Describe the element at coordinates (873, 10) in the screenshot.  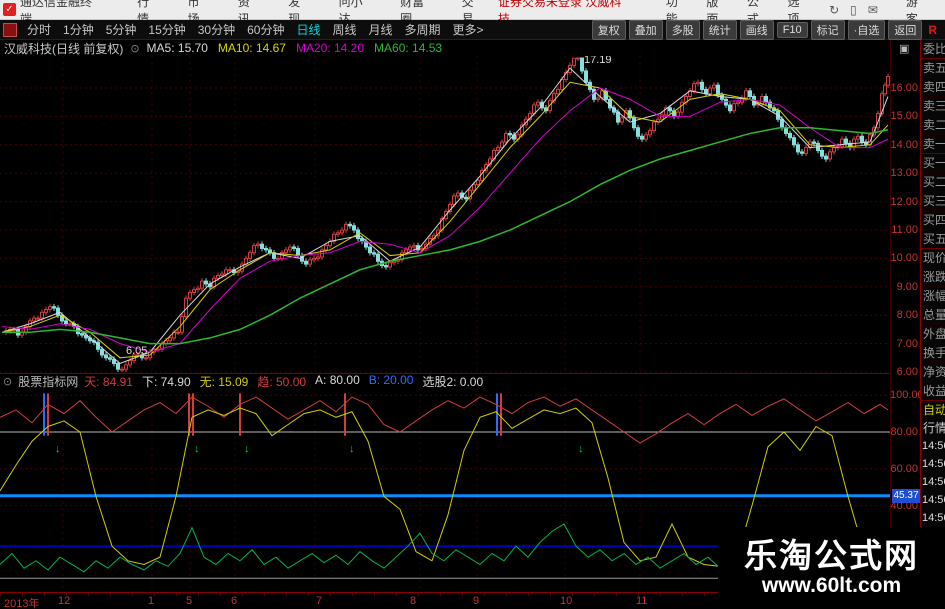
I see `mail-icon: ✉` at that location.